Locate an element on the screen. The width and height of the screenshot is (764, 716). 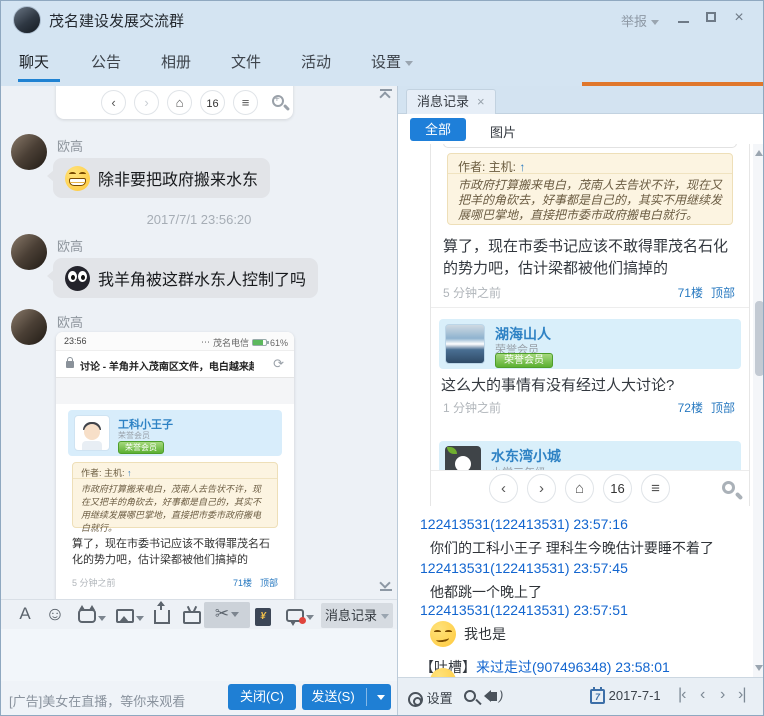
tab-notice: 公告 is located at coordinates (106, 61).